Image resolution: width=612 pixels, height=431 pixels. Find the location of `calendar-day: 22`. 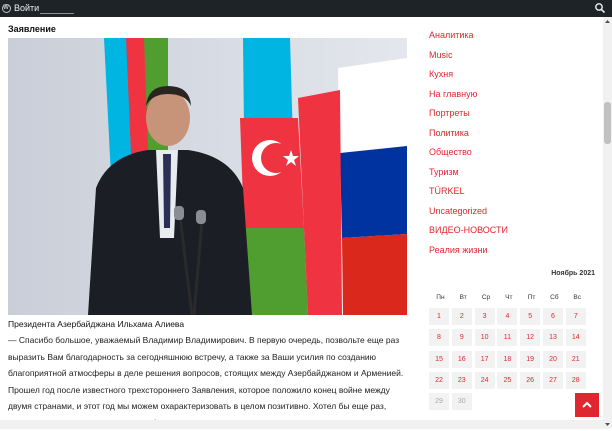

calendar-day: 22 is located at coordinates (439, 380).